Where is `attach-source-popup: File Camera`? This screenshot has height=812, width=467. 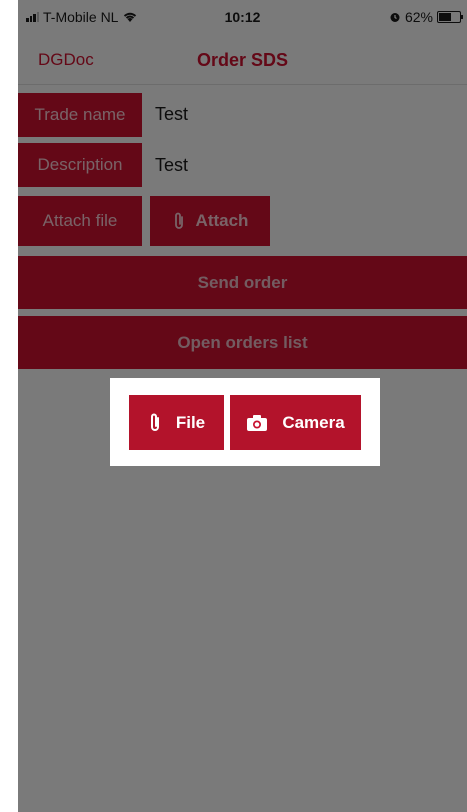
attach-source-popup: File Camera is located at coordinates (245, 422).